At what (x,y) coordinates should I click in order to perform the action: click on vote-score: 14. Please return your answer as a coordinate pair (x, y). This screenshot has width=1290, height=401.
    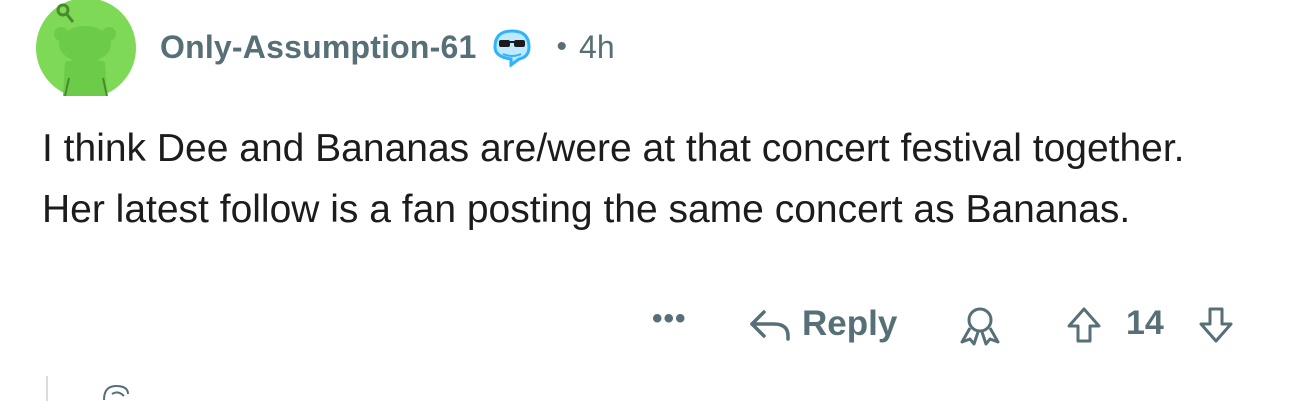
    Looking at the image, I should click on (1145, 323).